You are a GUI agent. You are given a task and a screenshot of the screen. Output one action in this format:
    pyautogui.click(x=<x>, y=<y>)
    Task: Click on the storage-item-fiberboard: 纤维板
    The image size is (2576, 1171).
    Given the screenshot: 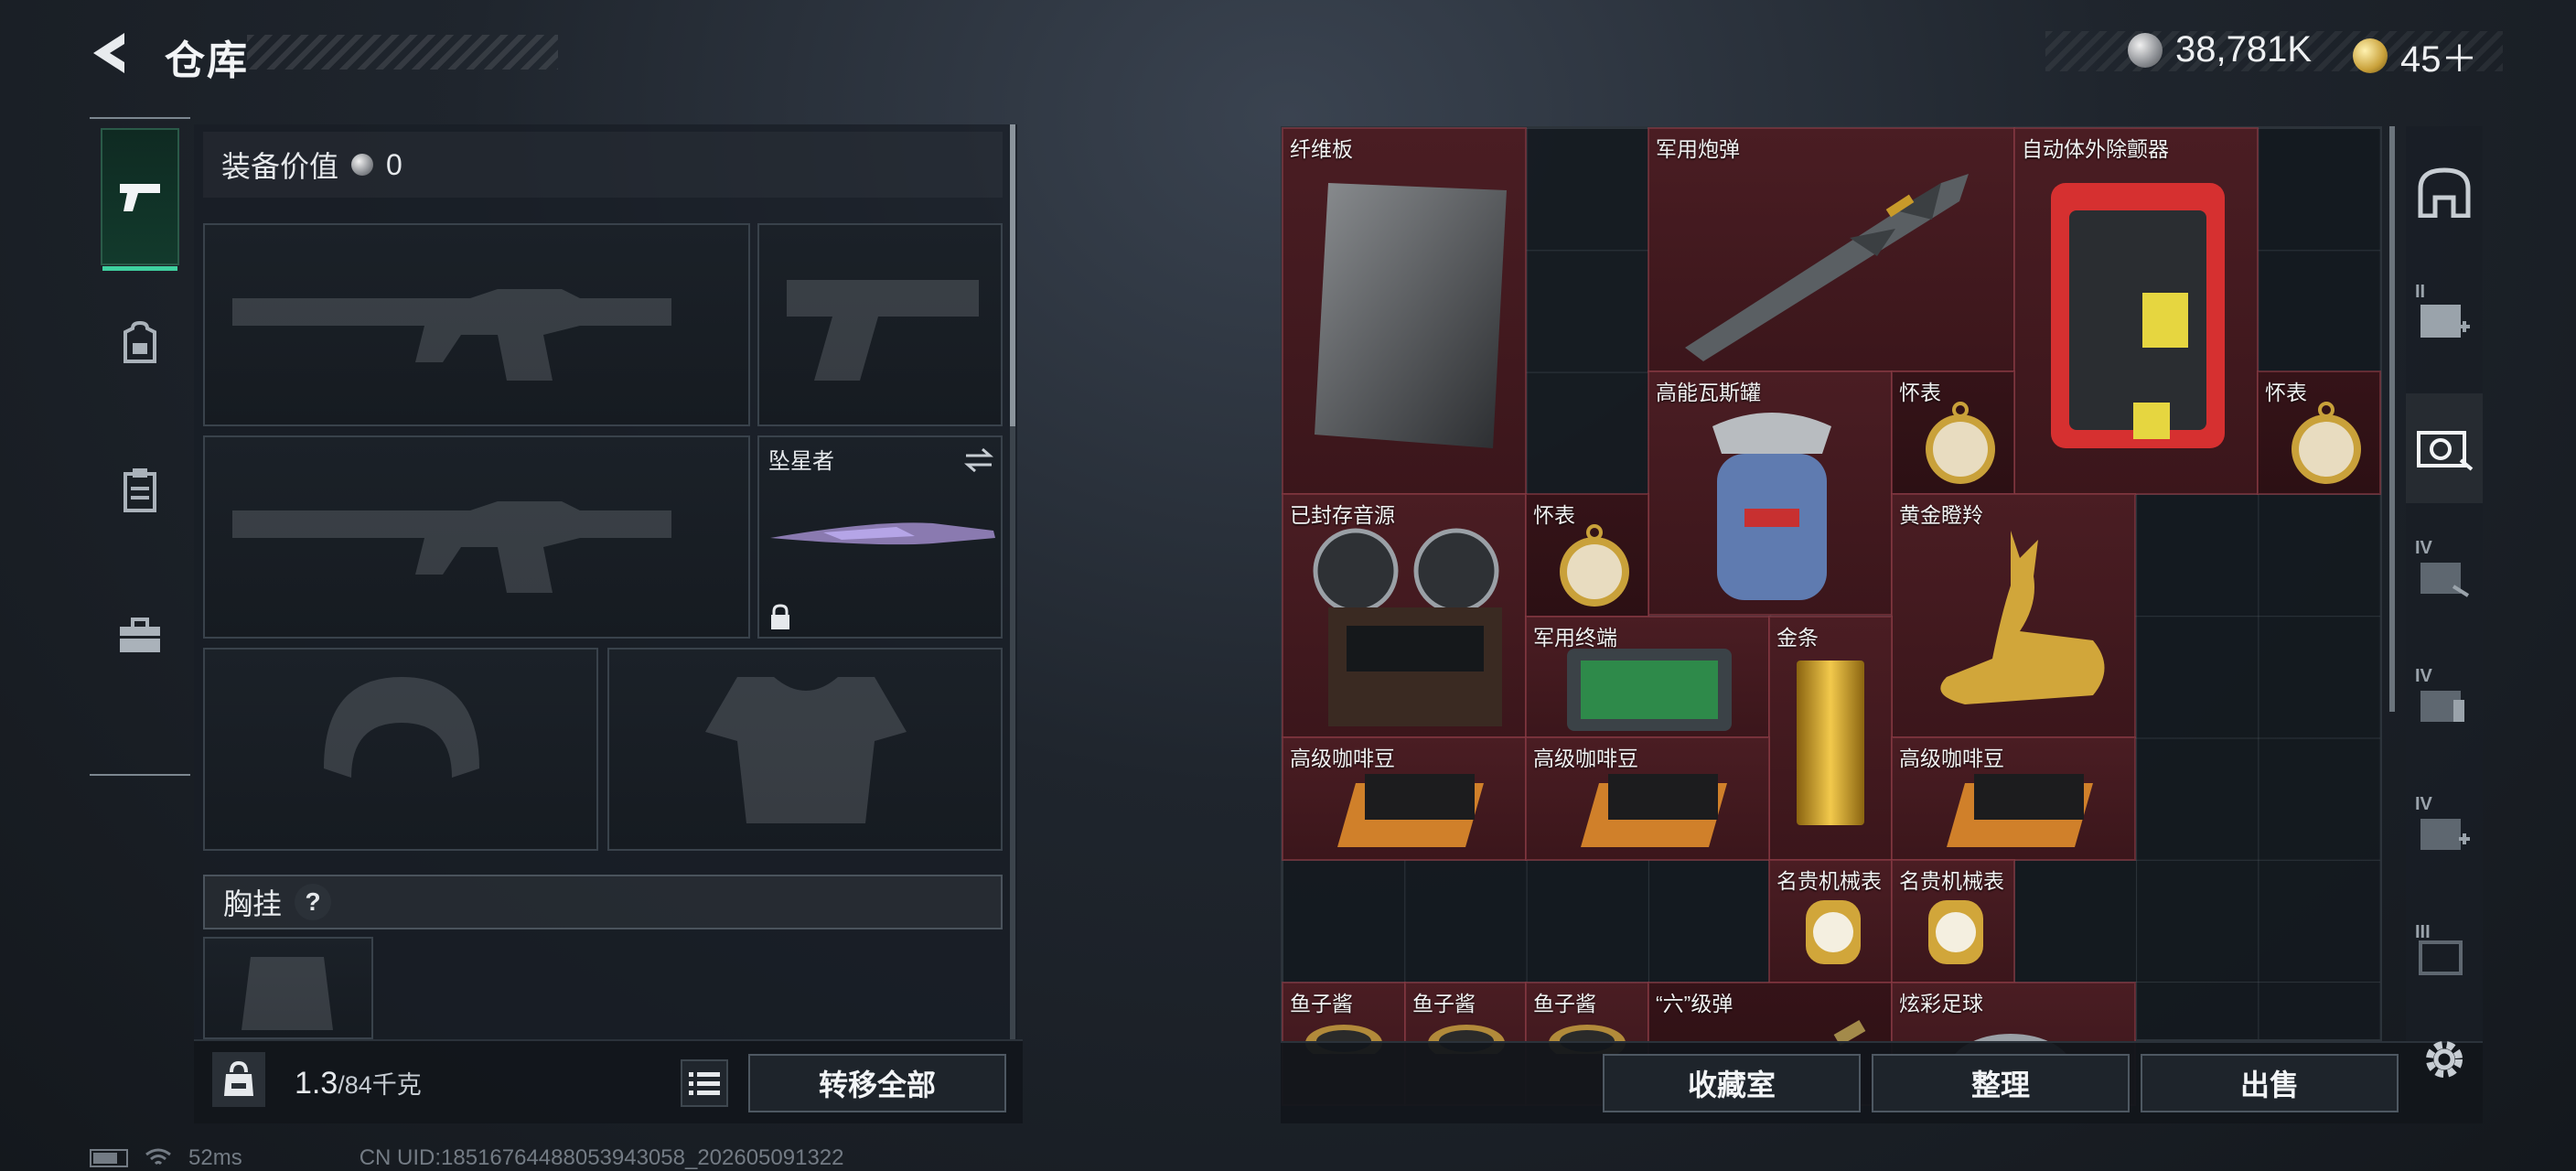 What is the action you would take?
    pyautogui.click(x=1405, y=311)
    